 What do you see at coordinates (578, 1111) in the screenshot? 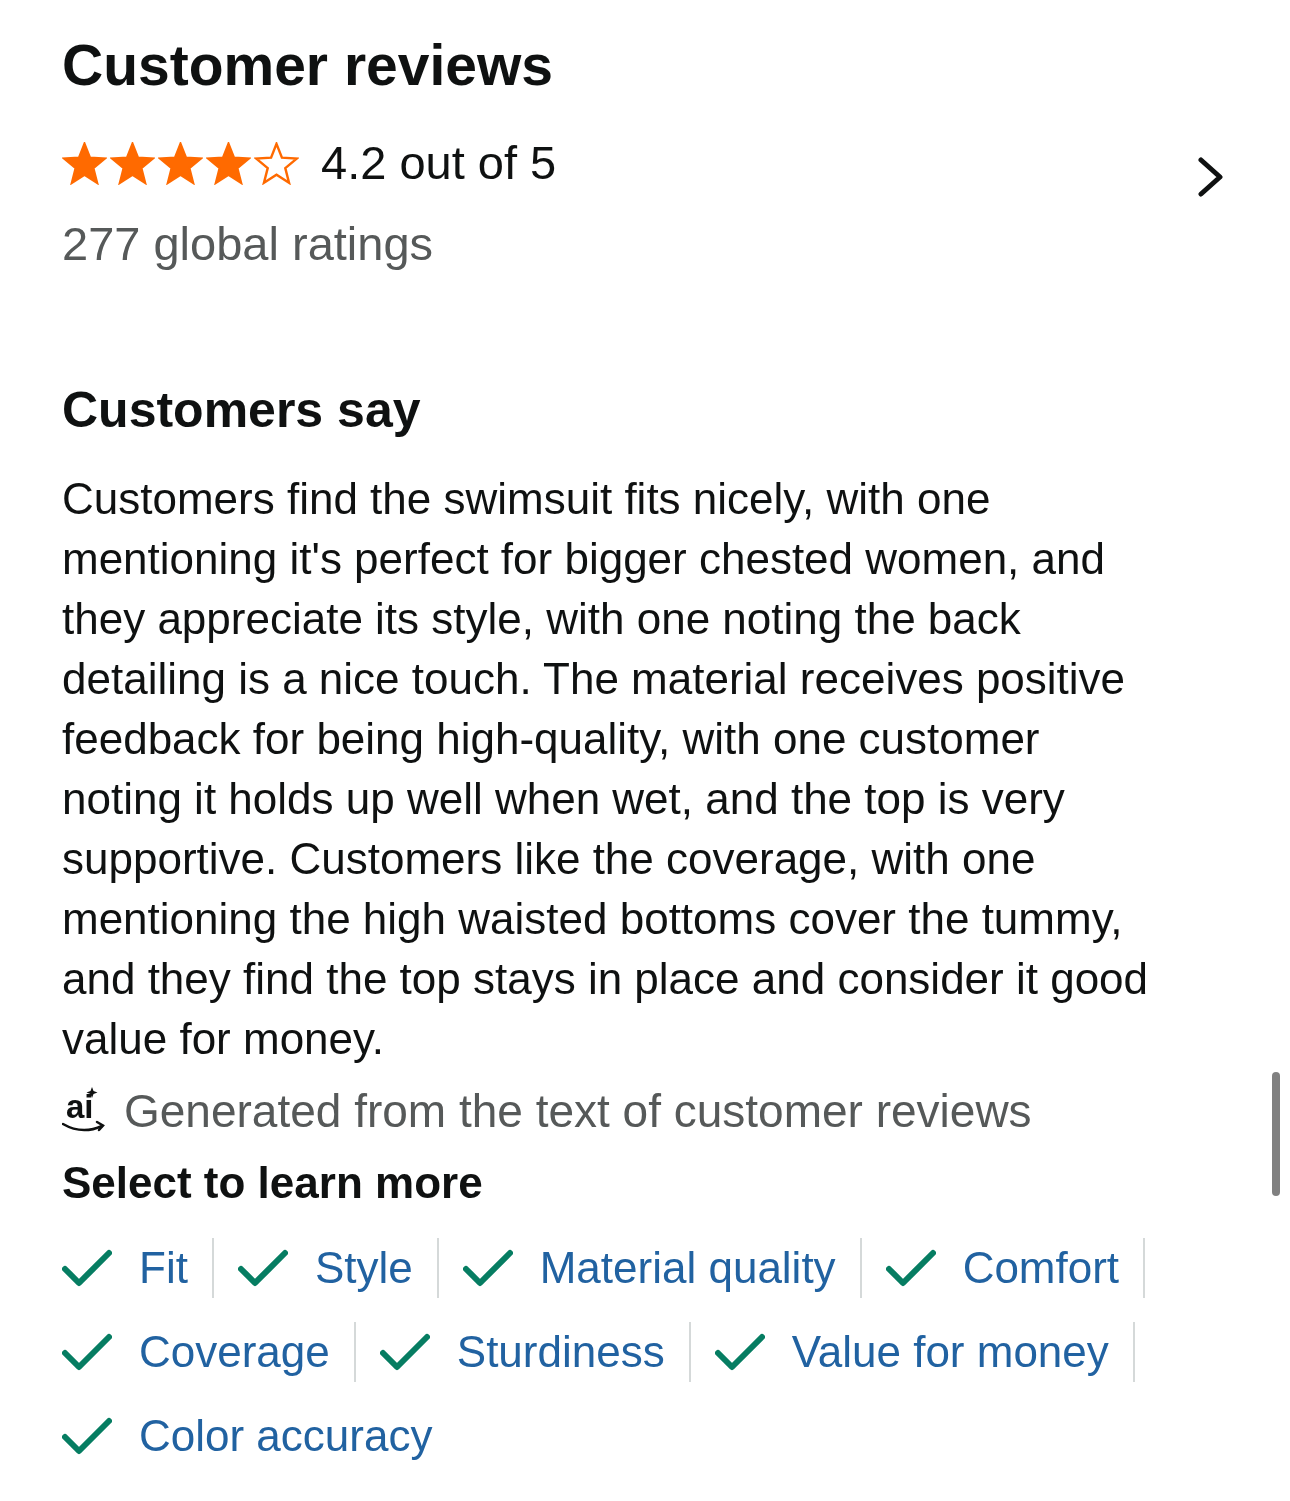
I see `ai-generated-note: Generated from the text of customer reviews` at bounding box center [578, 1111].